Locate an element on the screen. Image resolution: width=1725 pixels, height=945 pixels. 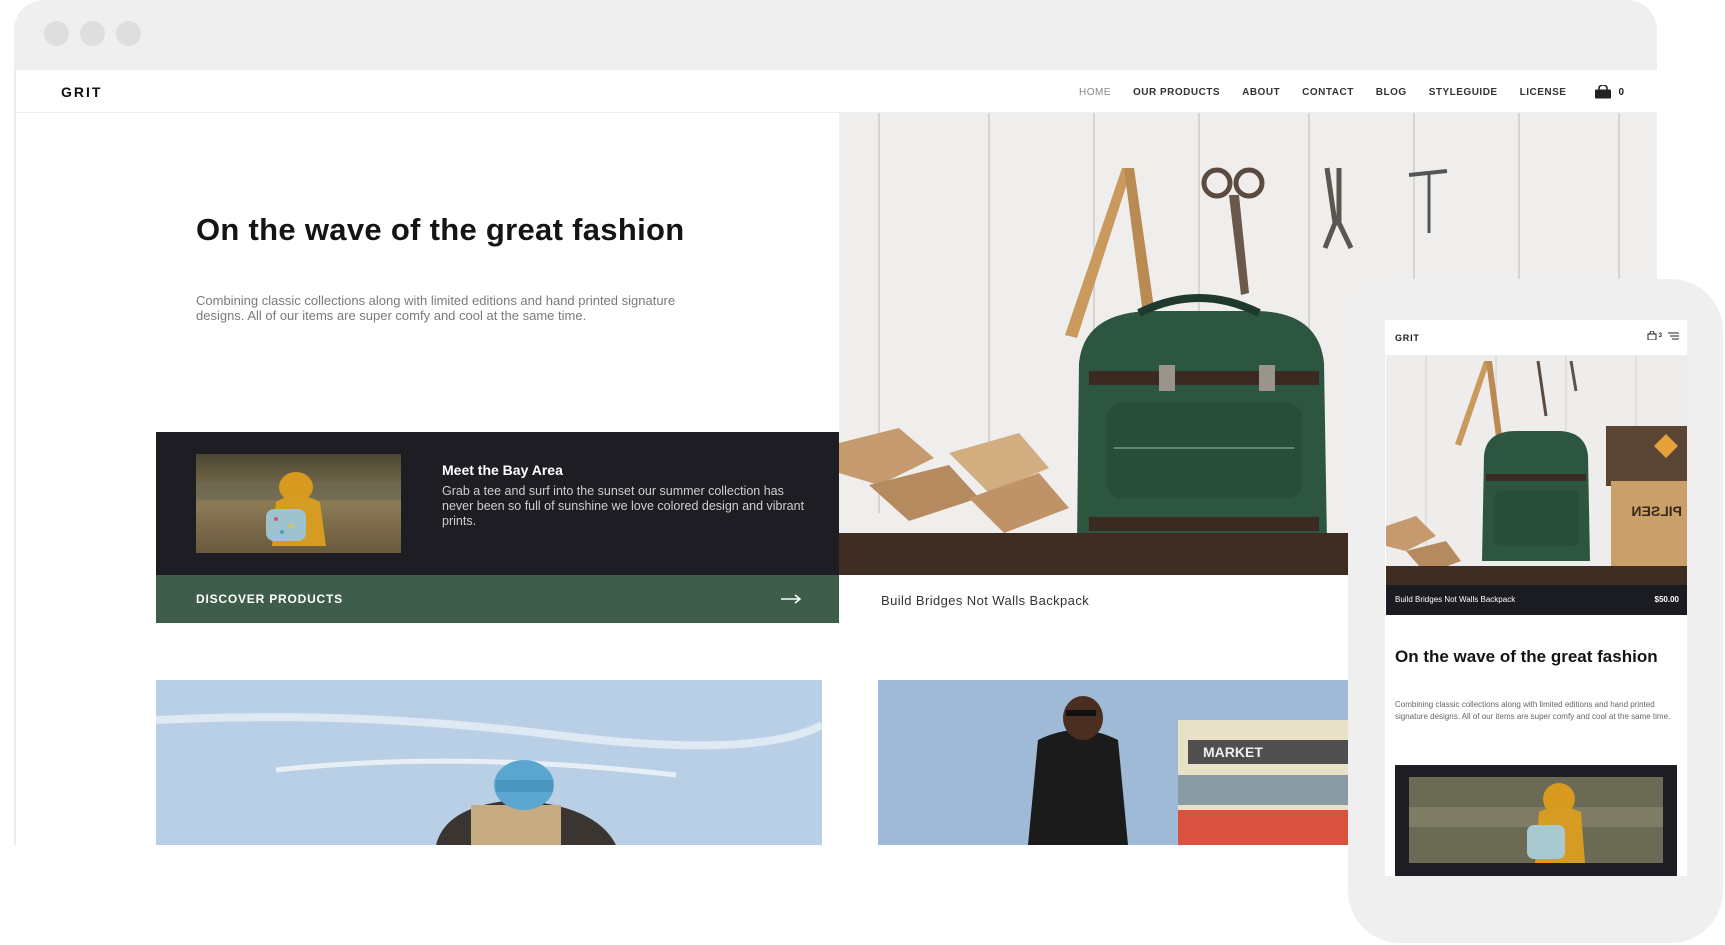
feature-title: Meet the Bay Area is located at coordinates (502, 470).